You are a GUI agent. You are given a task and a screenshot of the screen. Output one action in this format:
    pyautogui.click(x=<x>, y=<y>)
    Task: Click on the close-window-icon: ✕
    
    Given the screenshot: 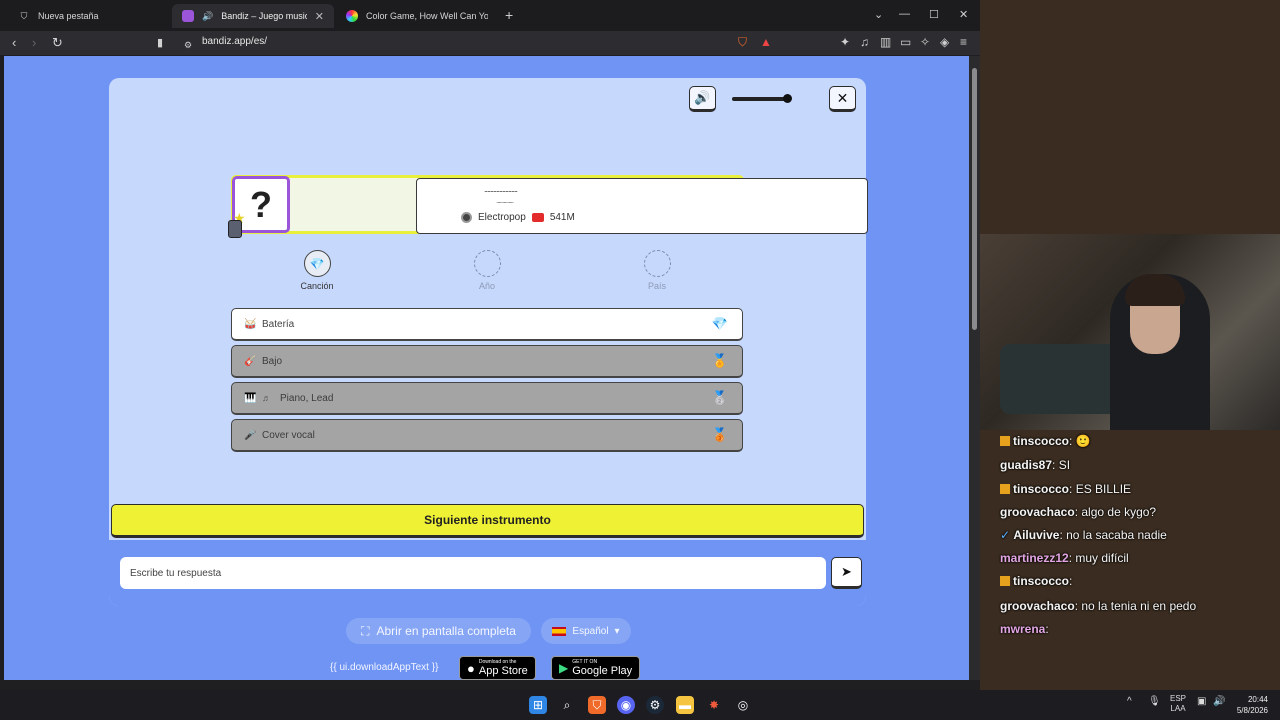 What is the action you would take?
    pyautogui.click(x=963, y=14)
    